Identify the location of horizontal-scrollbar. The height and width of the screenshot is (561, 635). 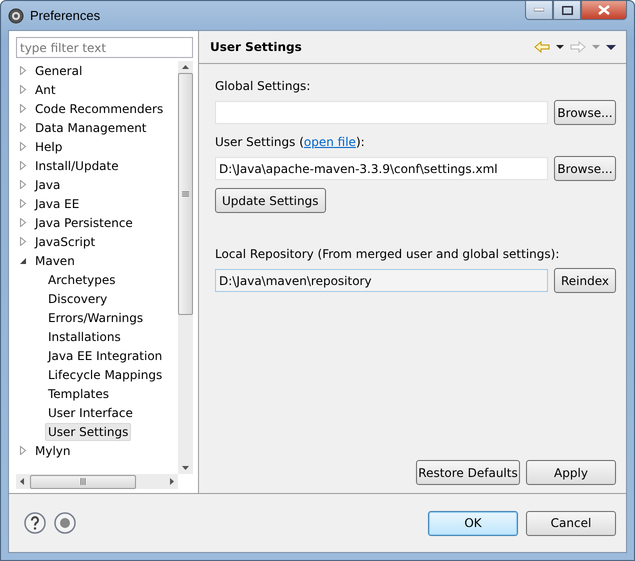
(97, 481).